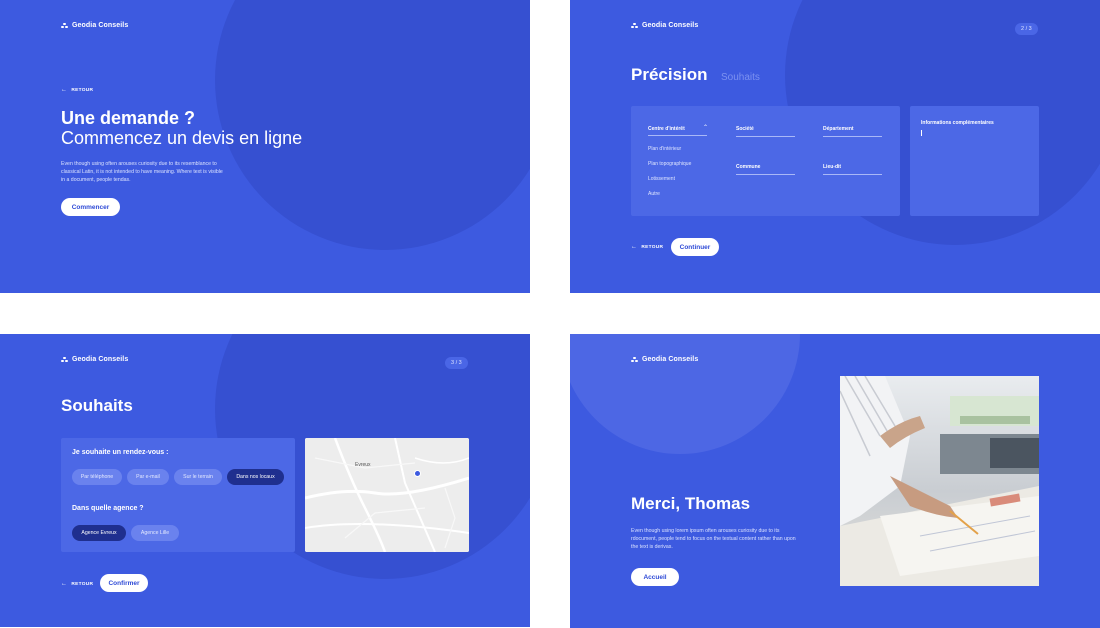 The image size is (1100, 628). Describe the element at coordinates (182, 138) in the screenshot. I see `intro-title-light: Commencez un devis en ligne` at that location.